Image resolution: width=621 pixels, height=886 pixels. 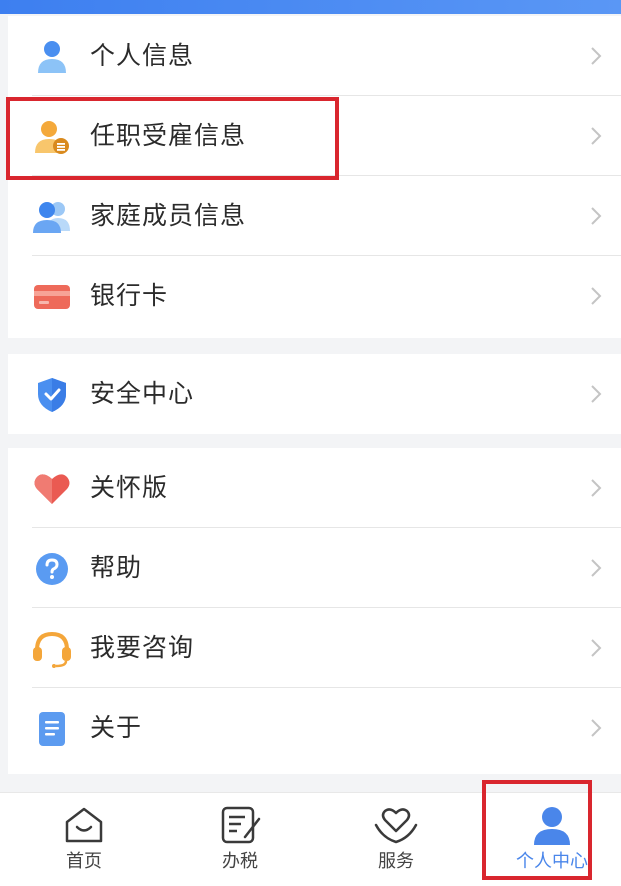 I want to click on help-icon, so click(x=52, y=569).